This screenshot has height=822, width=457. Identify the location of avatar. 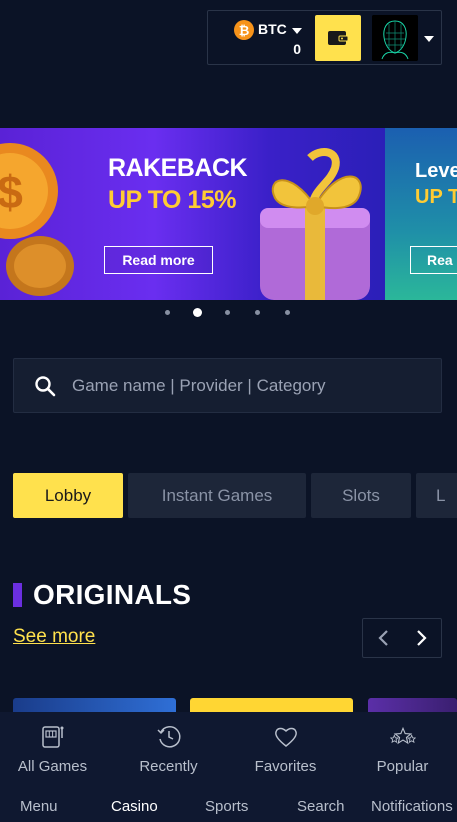
(395, 38).